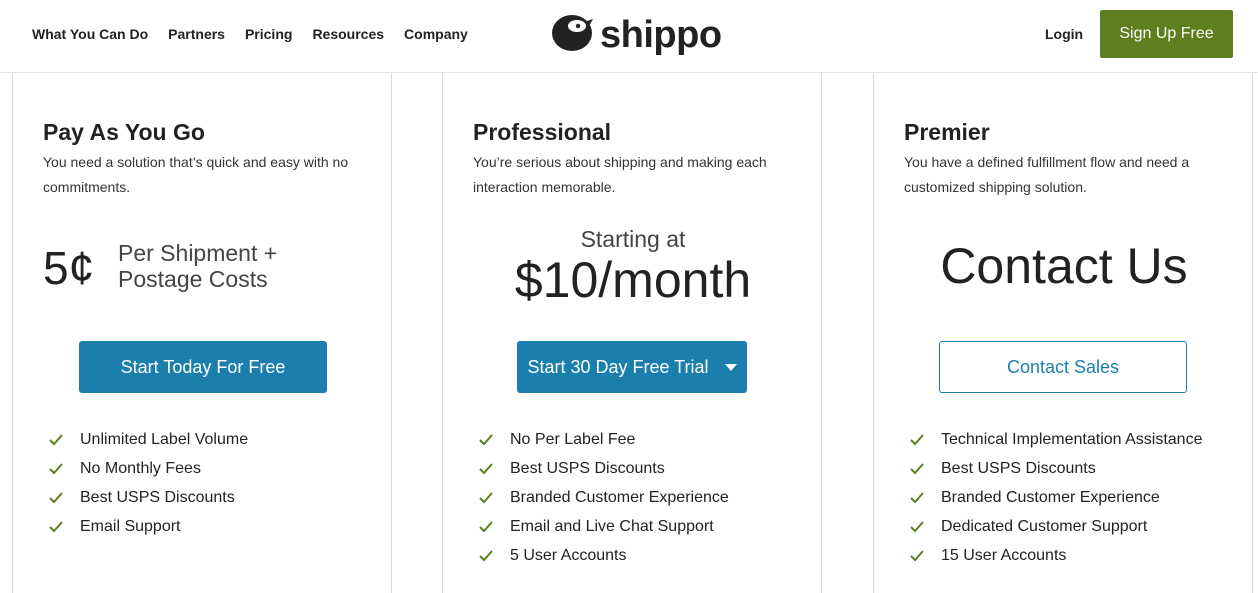 This screenshot has height=593, width=1258. I want to click on nav-item-resources: Resources, so click(348, 34).